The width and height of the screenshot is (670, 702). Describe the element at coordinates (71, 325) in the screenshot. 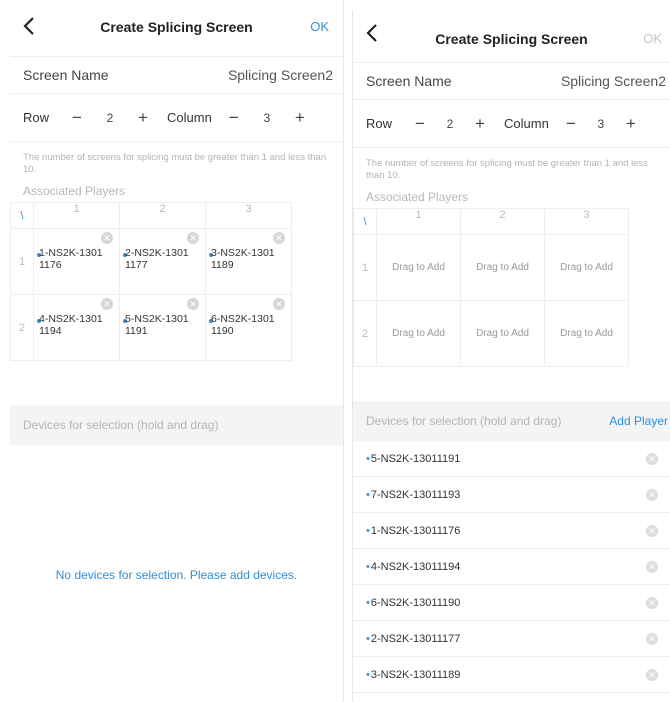

I see `device-label: 4-NS2K-1301 1194` at that location.